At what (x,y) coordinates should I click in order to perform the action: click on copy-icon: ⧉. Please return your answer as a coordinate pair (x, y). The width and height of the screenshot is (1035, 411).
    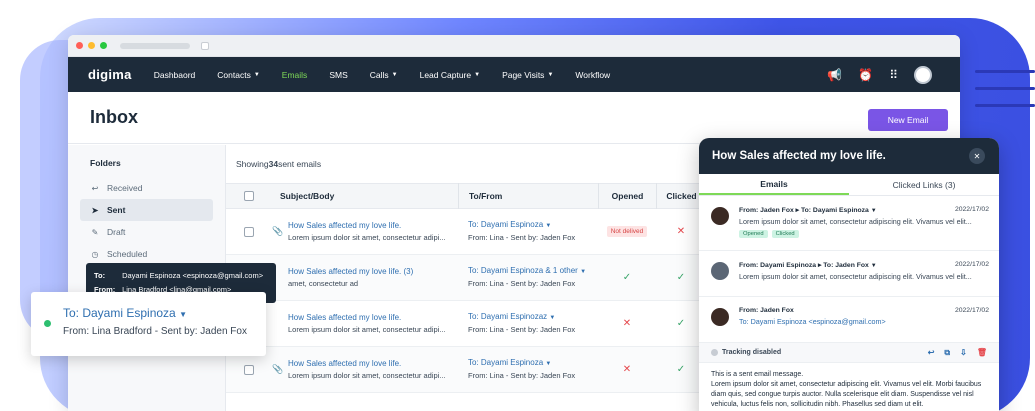
    Looking at the image, I should click on (947, 353).